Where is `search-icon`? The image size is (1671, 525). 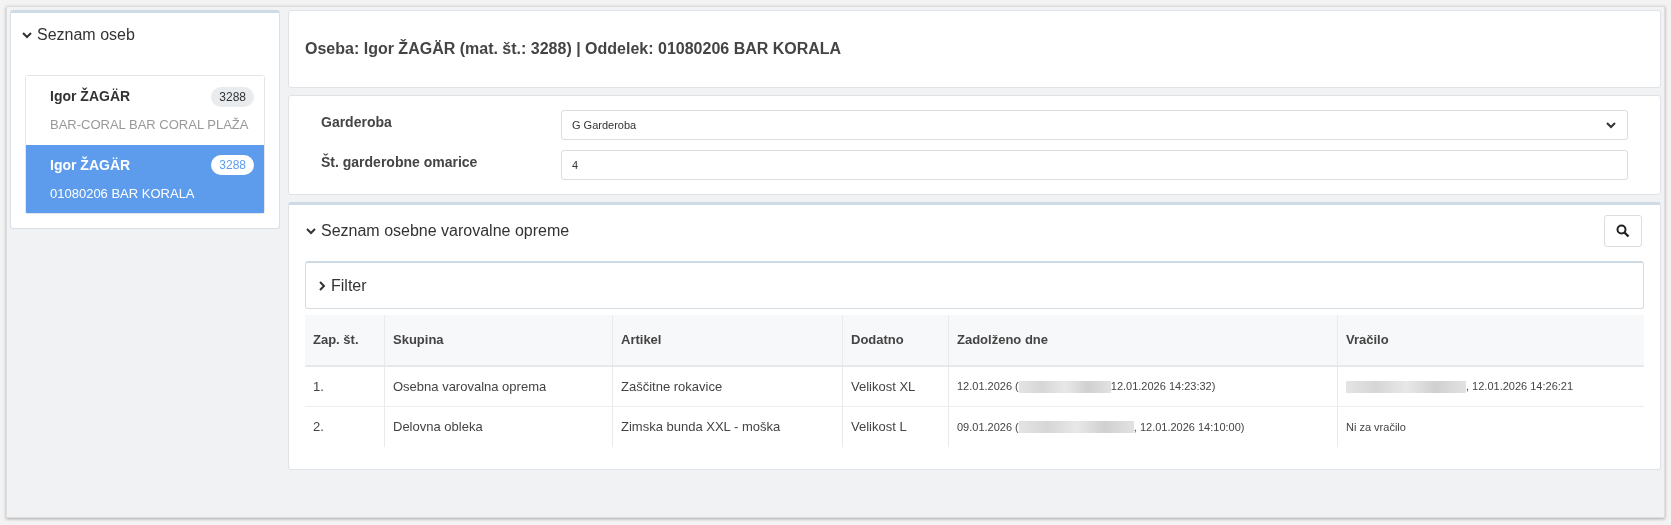
search-icon is located at coordinates (1623, 231).